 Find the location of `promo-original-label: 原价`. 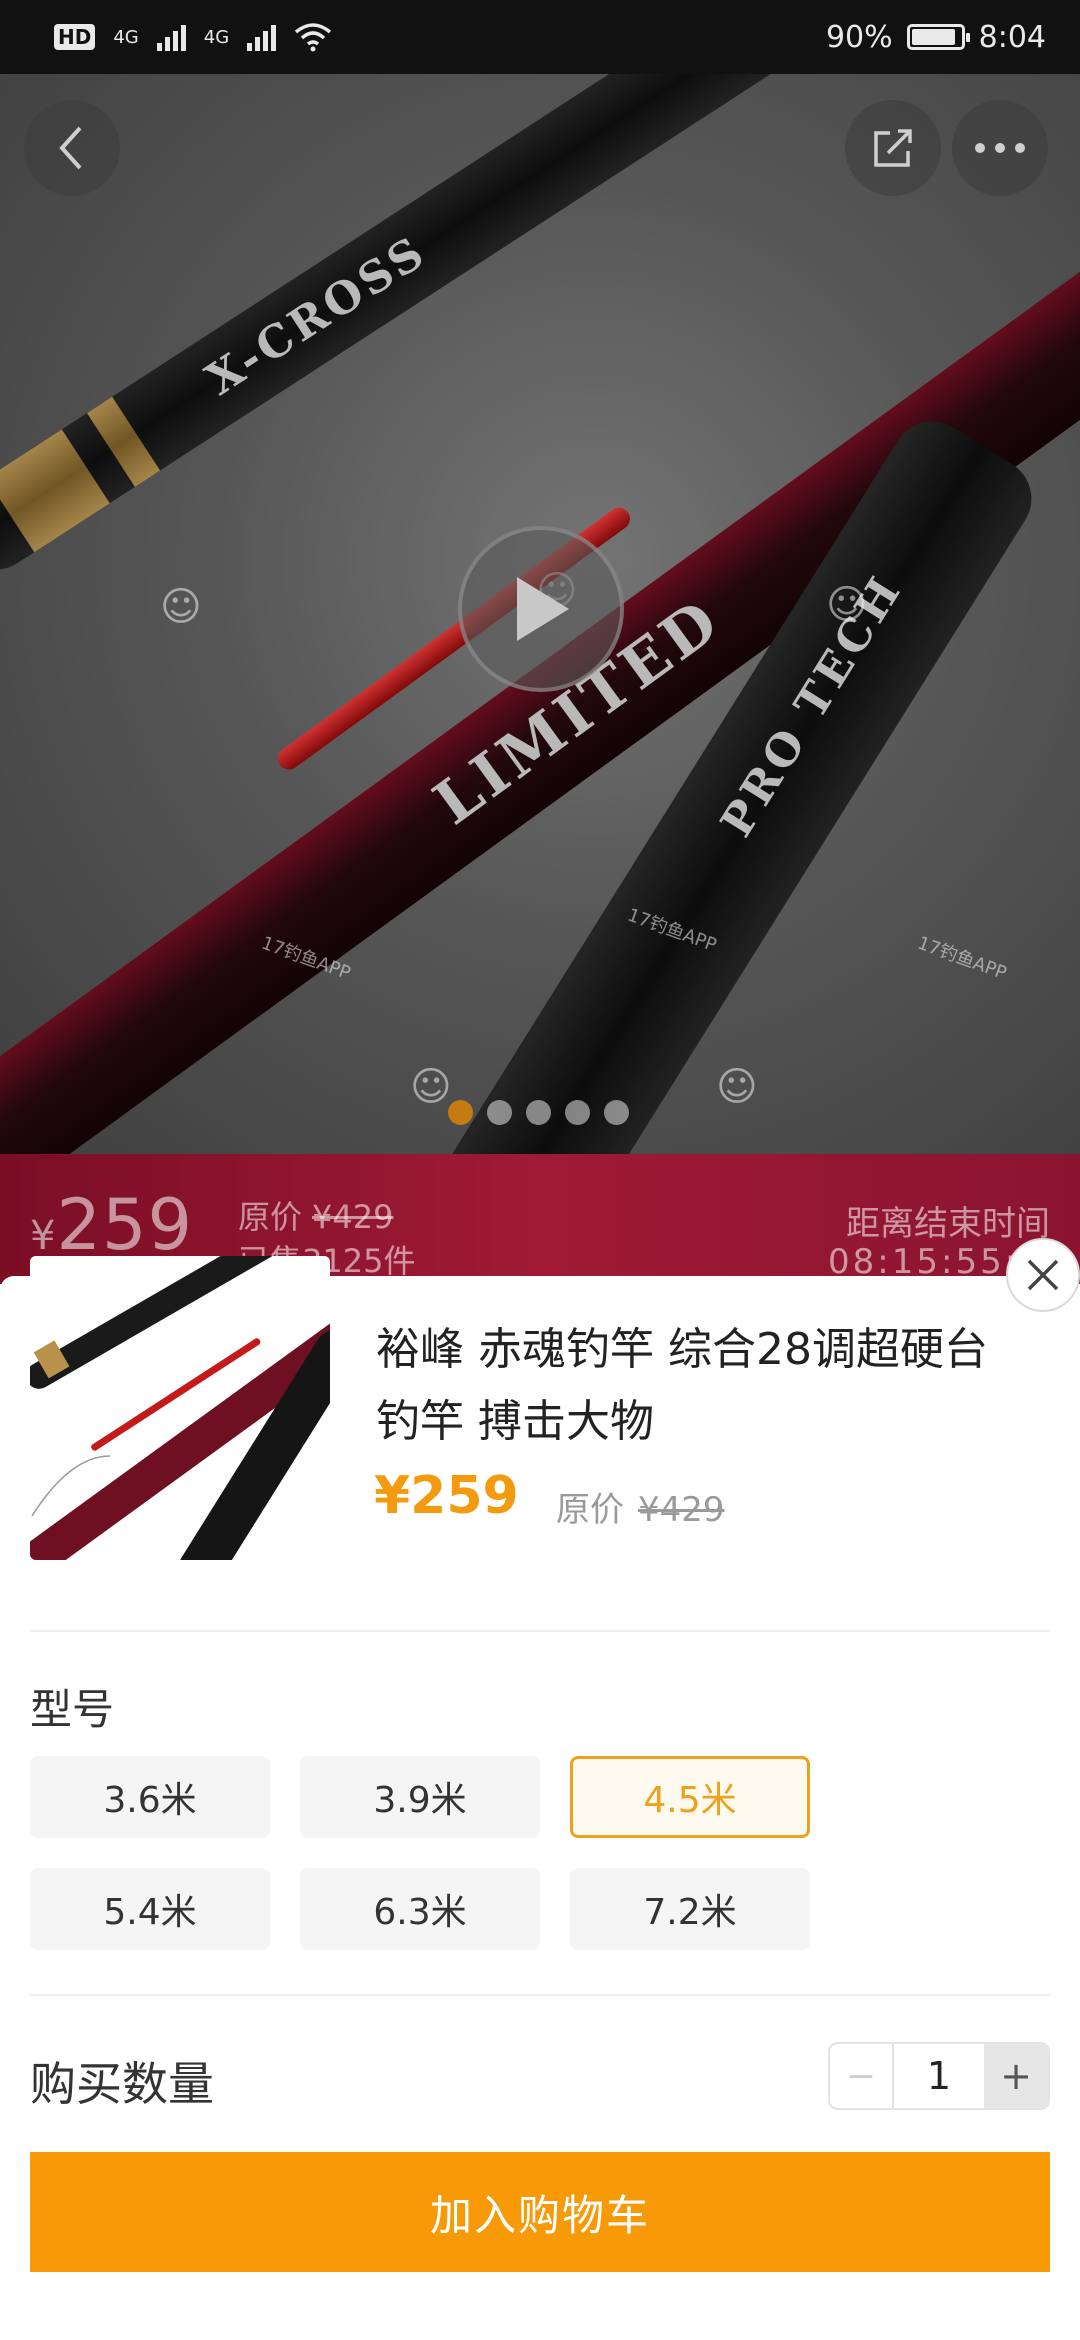

promo-original-label: 原价 is located at coordinates (270, 1217).